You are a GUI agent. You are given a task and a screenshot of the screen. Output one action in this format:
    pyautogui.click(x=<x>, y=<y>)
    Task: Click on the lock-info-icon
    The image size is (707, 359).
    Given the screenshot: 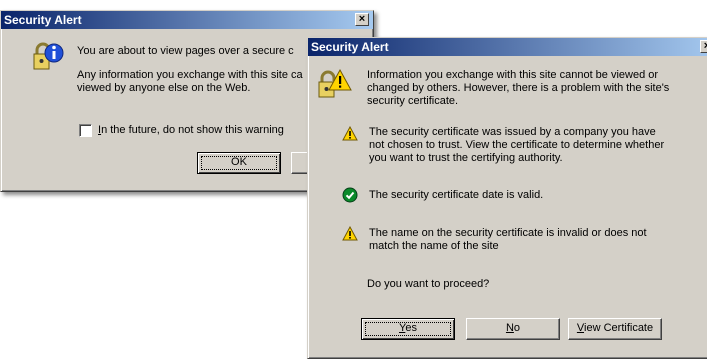 What is the action you would take?
    pyautogui.click(x=48, y=58)
    